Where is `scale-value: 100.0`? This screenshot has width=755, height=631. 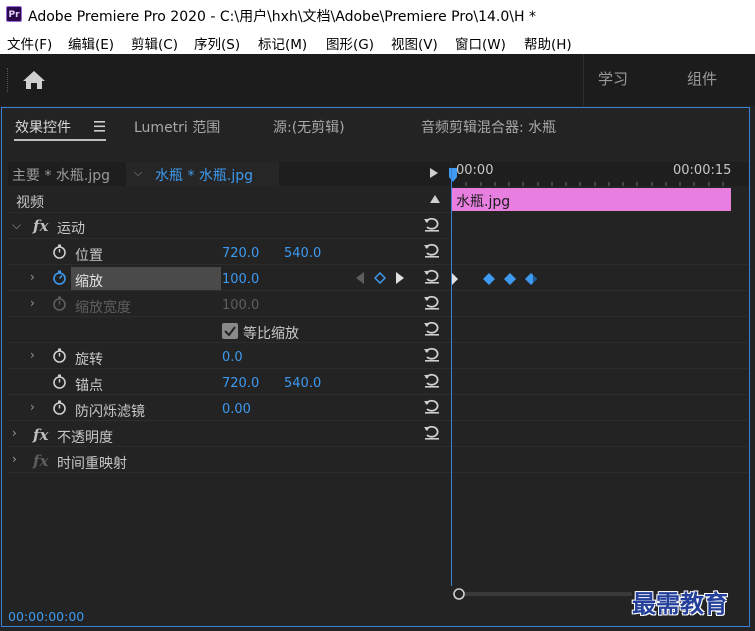 scale-value: 100.0 is located at coordinates (240, 279).